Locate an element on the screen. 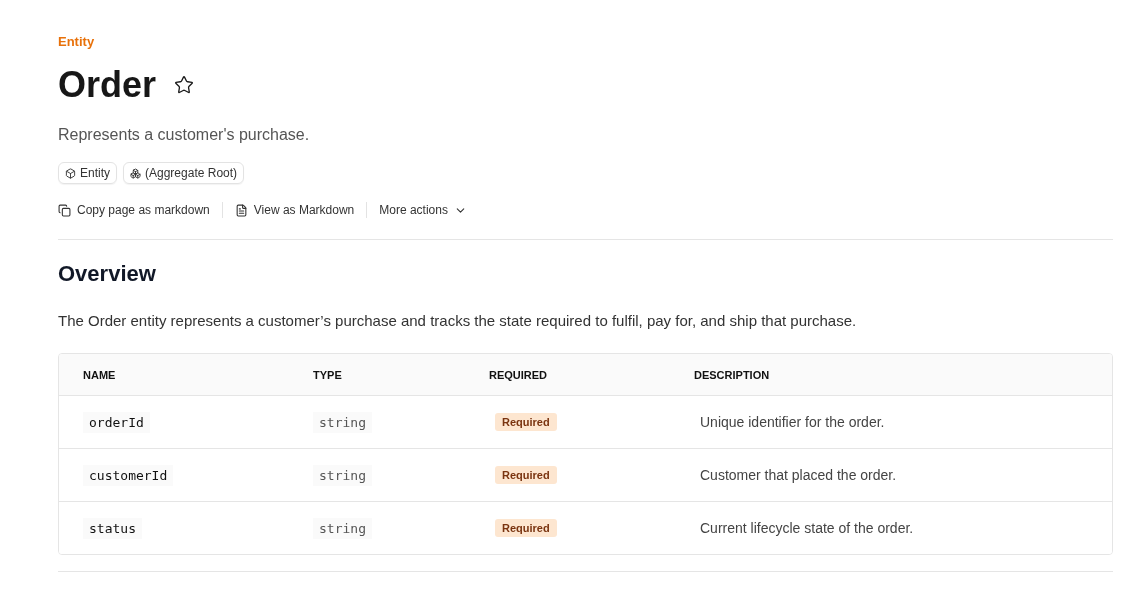 The height and width of the screenshot is (598, 1133). section-heading: Overview is located at coordinates (107, 274).